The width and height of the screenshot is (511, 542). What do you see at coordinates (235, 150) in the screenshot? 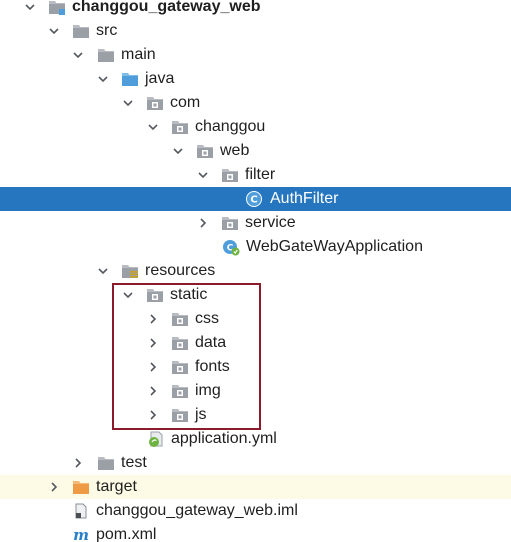
I see `tree-node-label: web` at bounding box center [235, 150].